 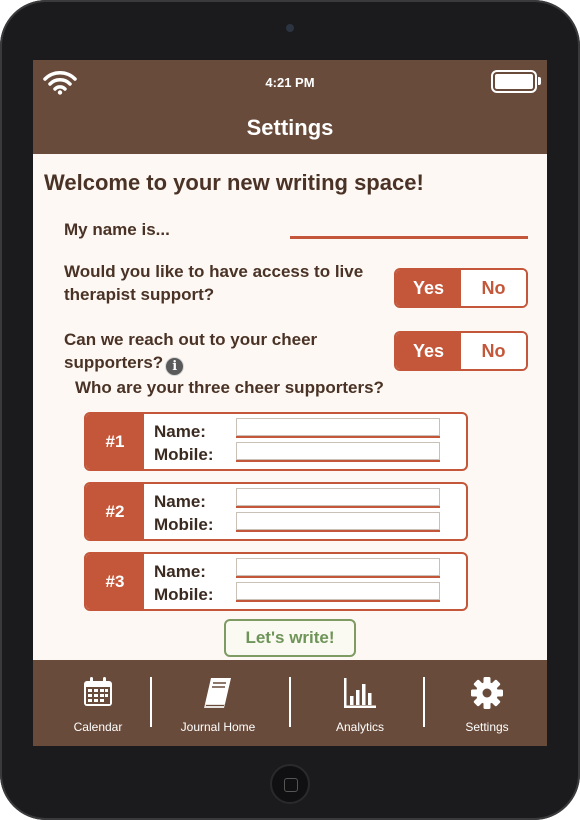 I want to click on tab-bar: Calendar Journal Home Analytics Settings, so click(x=290, y=703).